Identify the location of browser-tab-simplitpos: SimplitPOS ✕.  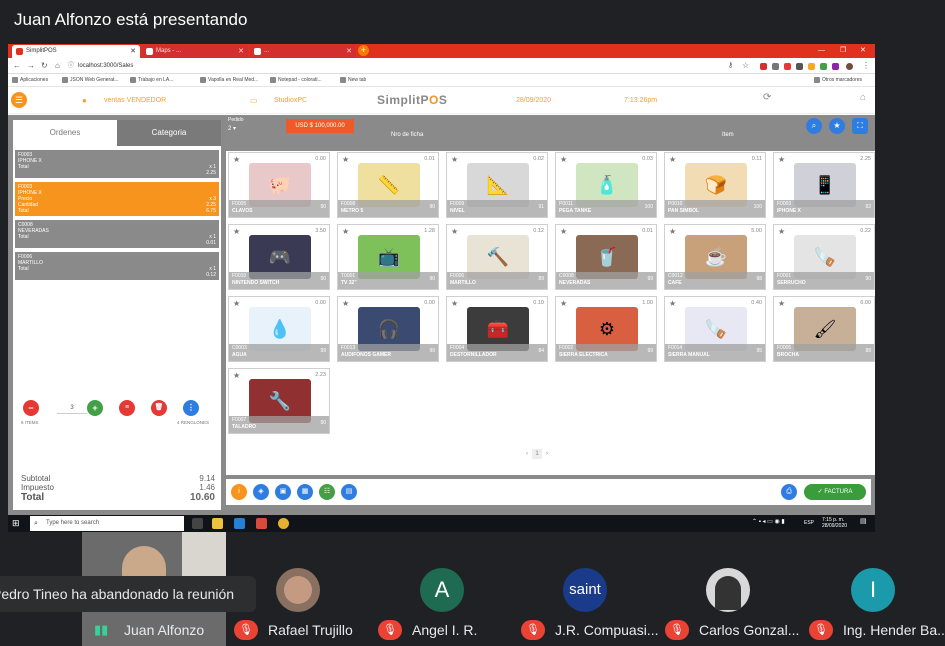
(76, 51).